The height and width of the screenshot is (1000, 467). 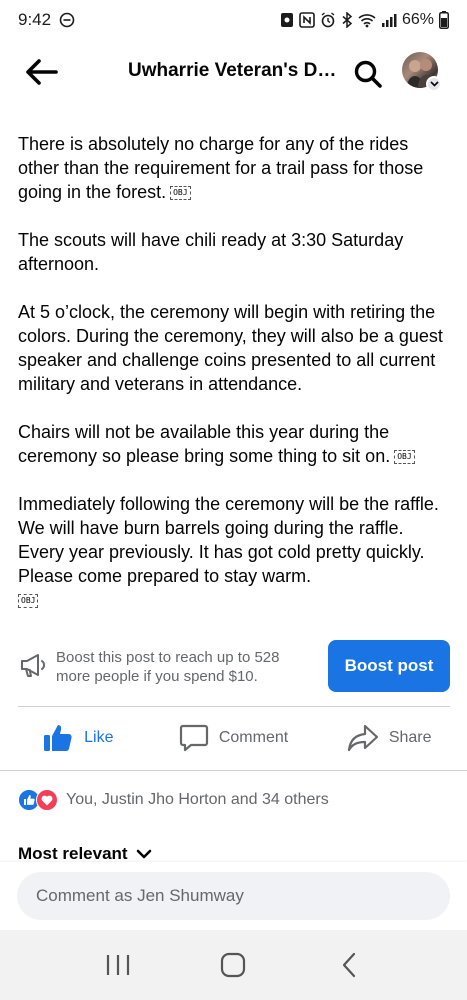 I want to click on system-nav-bar, so click(x=233, y=965).